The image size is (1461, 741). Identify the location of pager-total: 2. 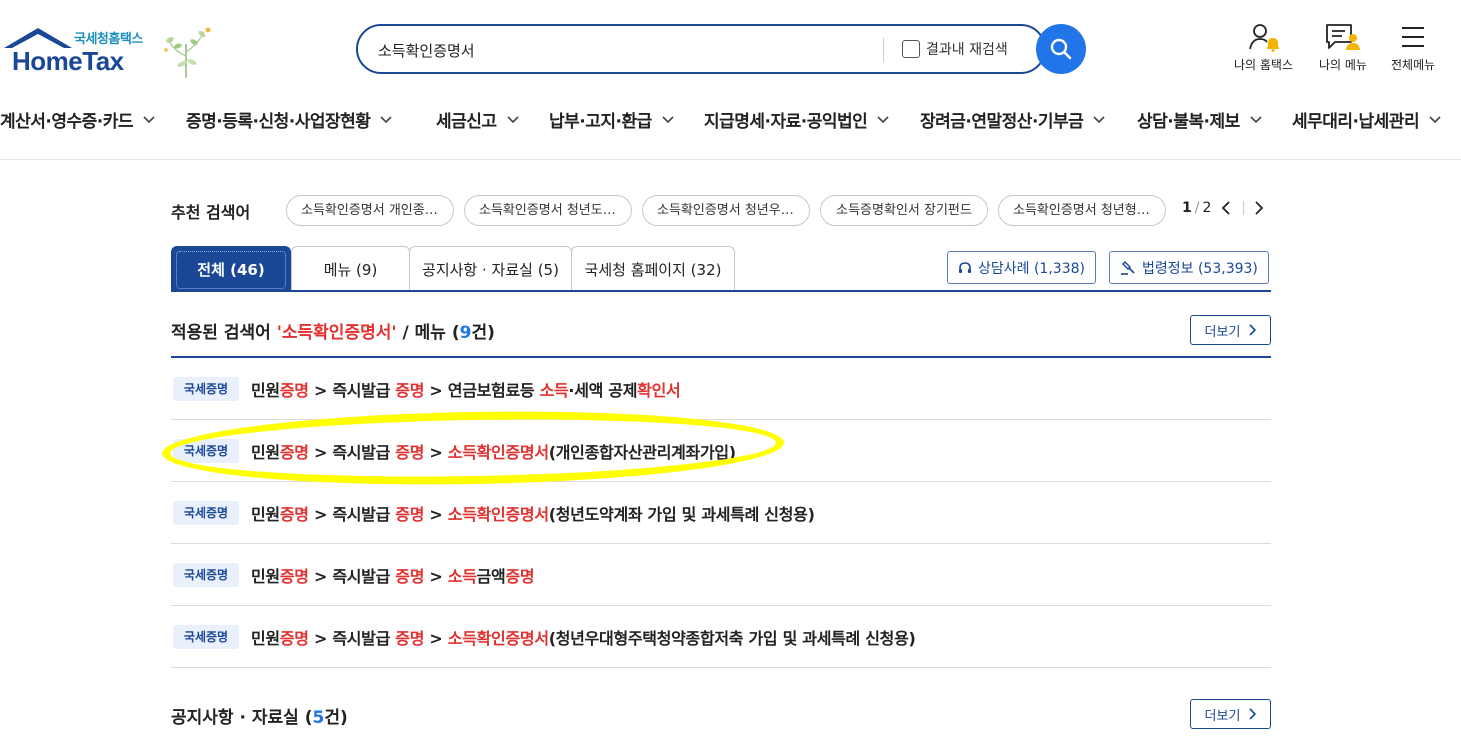
(1207, 208).